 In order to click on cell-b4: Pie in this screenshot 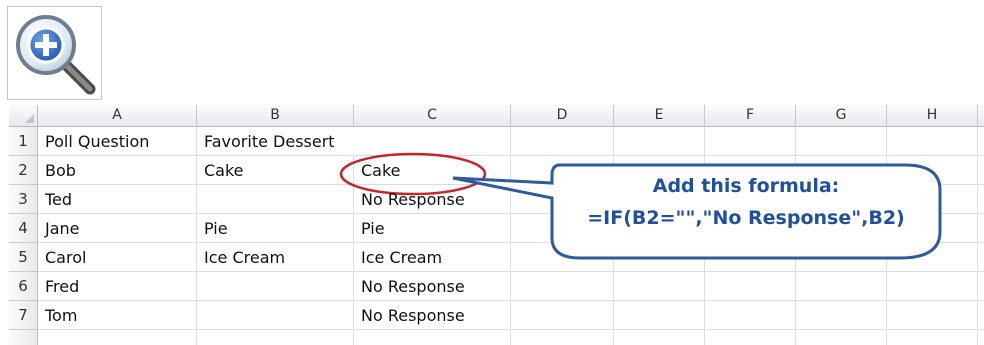, I will do `click(275, 228)`.